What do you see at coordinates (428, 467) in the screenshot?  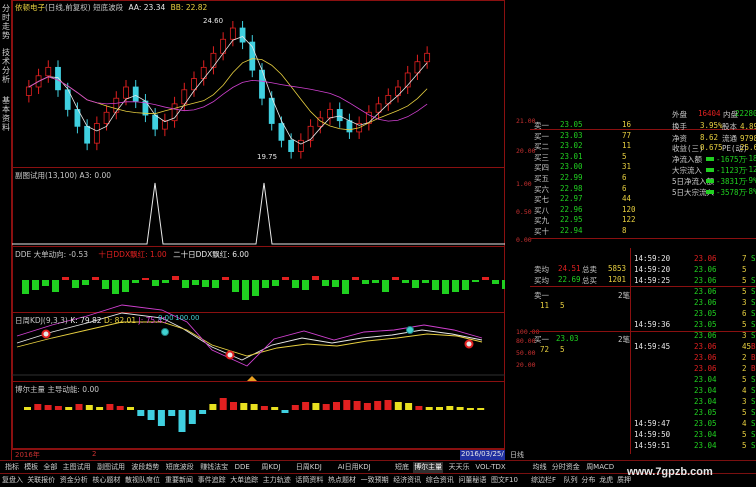 I see `indicator-tab: 博尔主量` at bounding box center [428, 467].